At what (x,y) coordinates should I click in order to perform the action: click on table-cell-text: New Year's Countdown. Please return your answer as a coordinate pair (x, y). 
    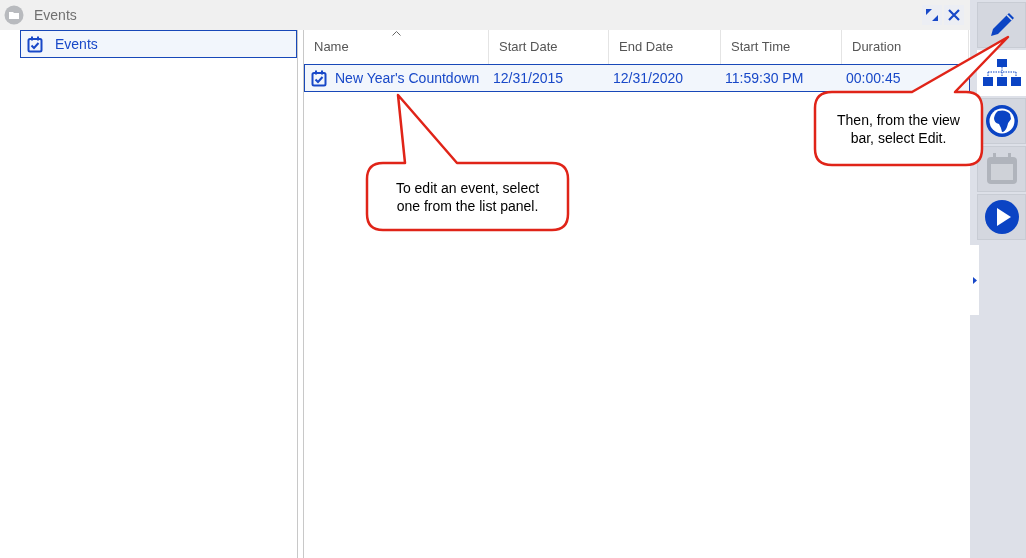
    Looking at the image, I should click on (407, 78).